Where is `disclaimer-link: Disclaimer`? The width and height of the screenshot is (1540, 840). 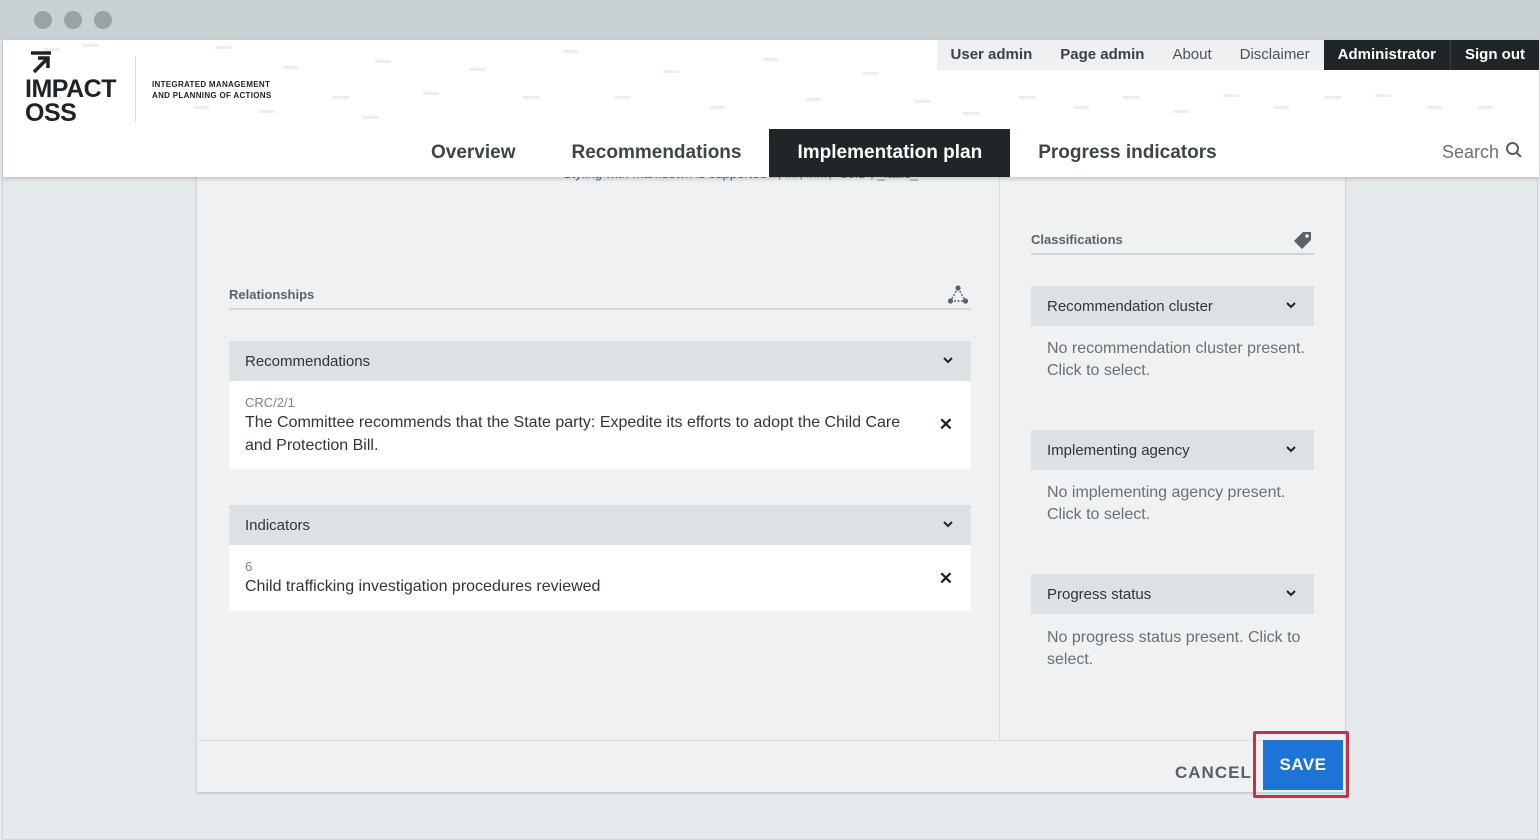
disclaimer-link: Disclaimer is located at coordinates (1274, 55).